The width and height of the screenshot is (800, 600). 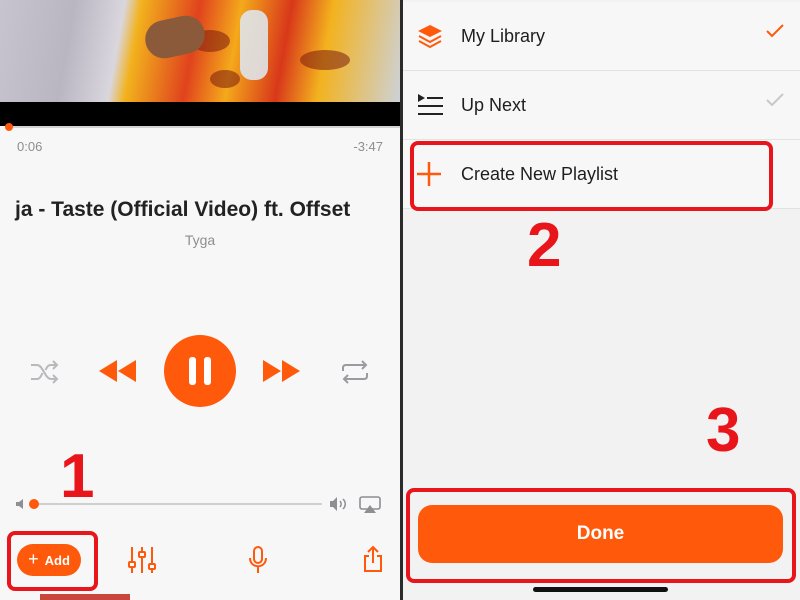 What do you see at coordinates (183, 209) in the screenshot?
I see `song-title: ja - Taste (Official Video) ft. Offset` at bounding box center [183, 209].